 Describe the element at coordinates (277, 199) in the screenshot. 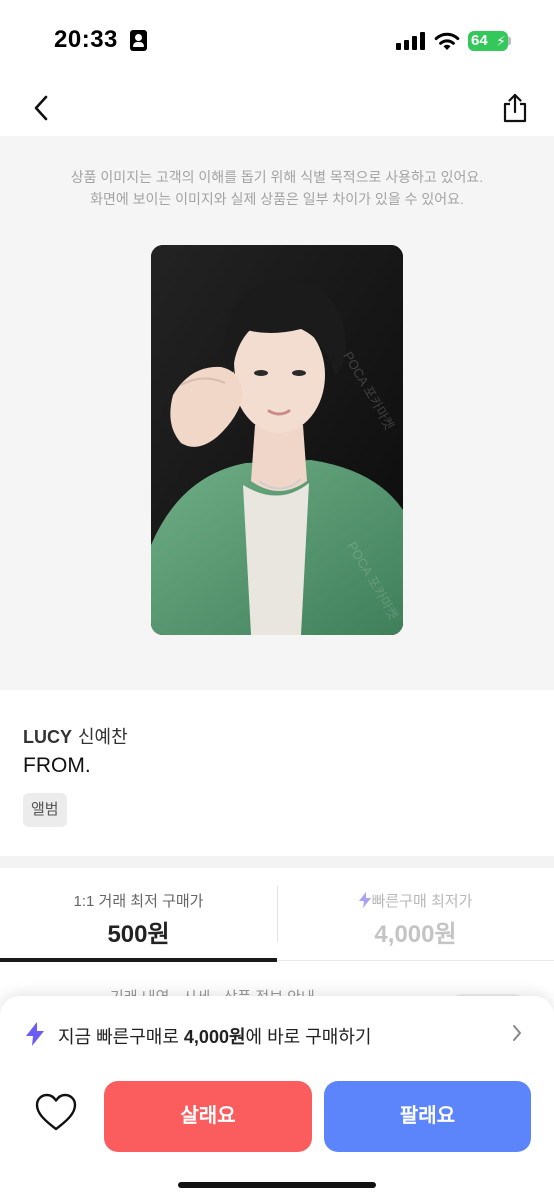

I see `disclaimer-line-2: 화면에 보이는 이미지와 실제 상품은 일부 차이가 있을 수 있어요.` at that location.